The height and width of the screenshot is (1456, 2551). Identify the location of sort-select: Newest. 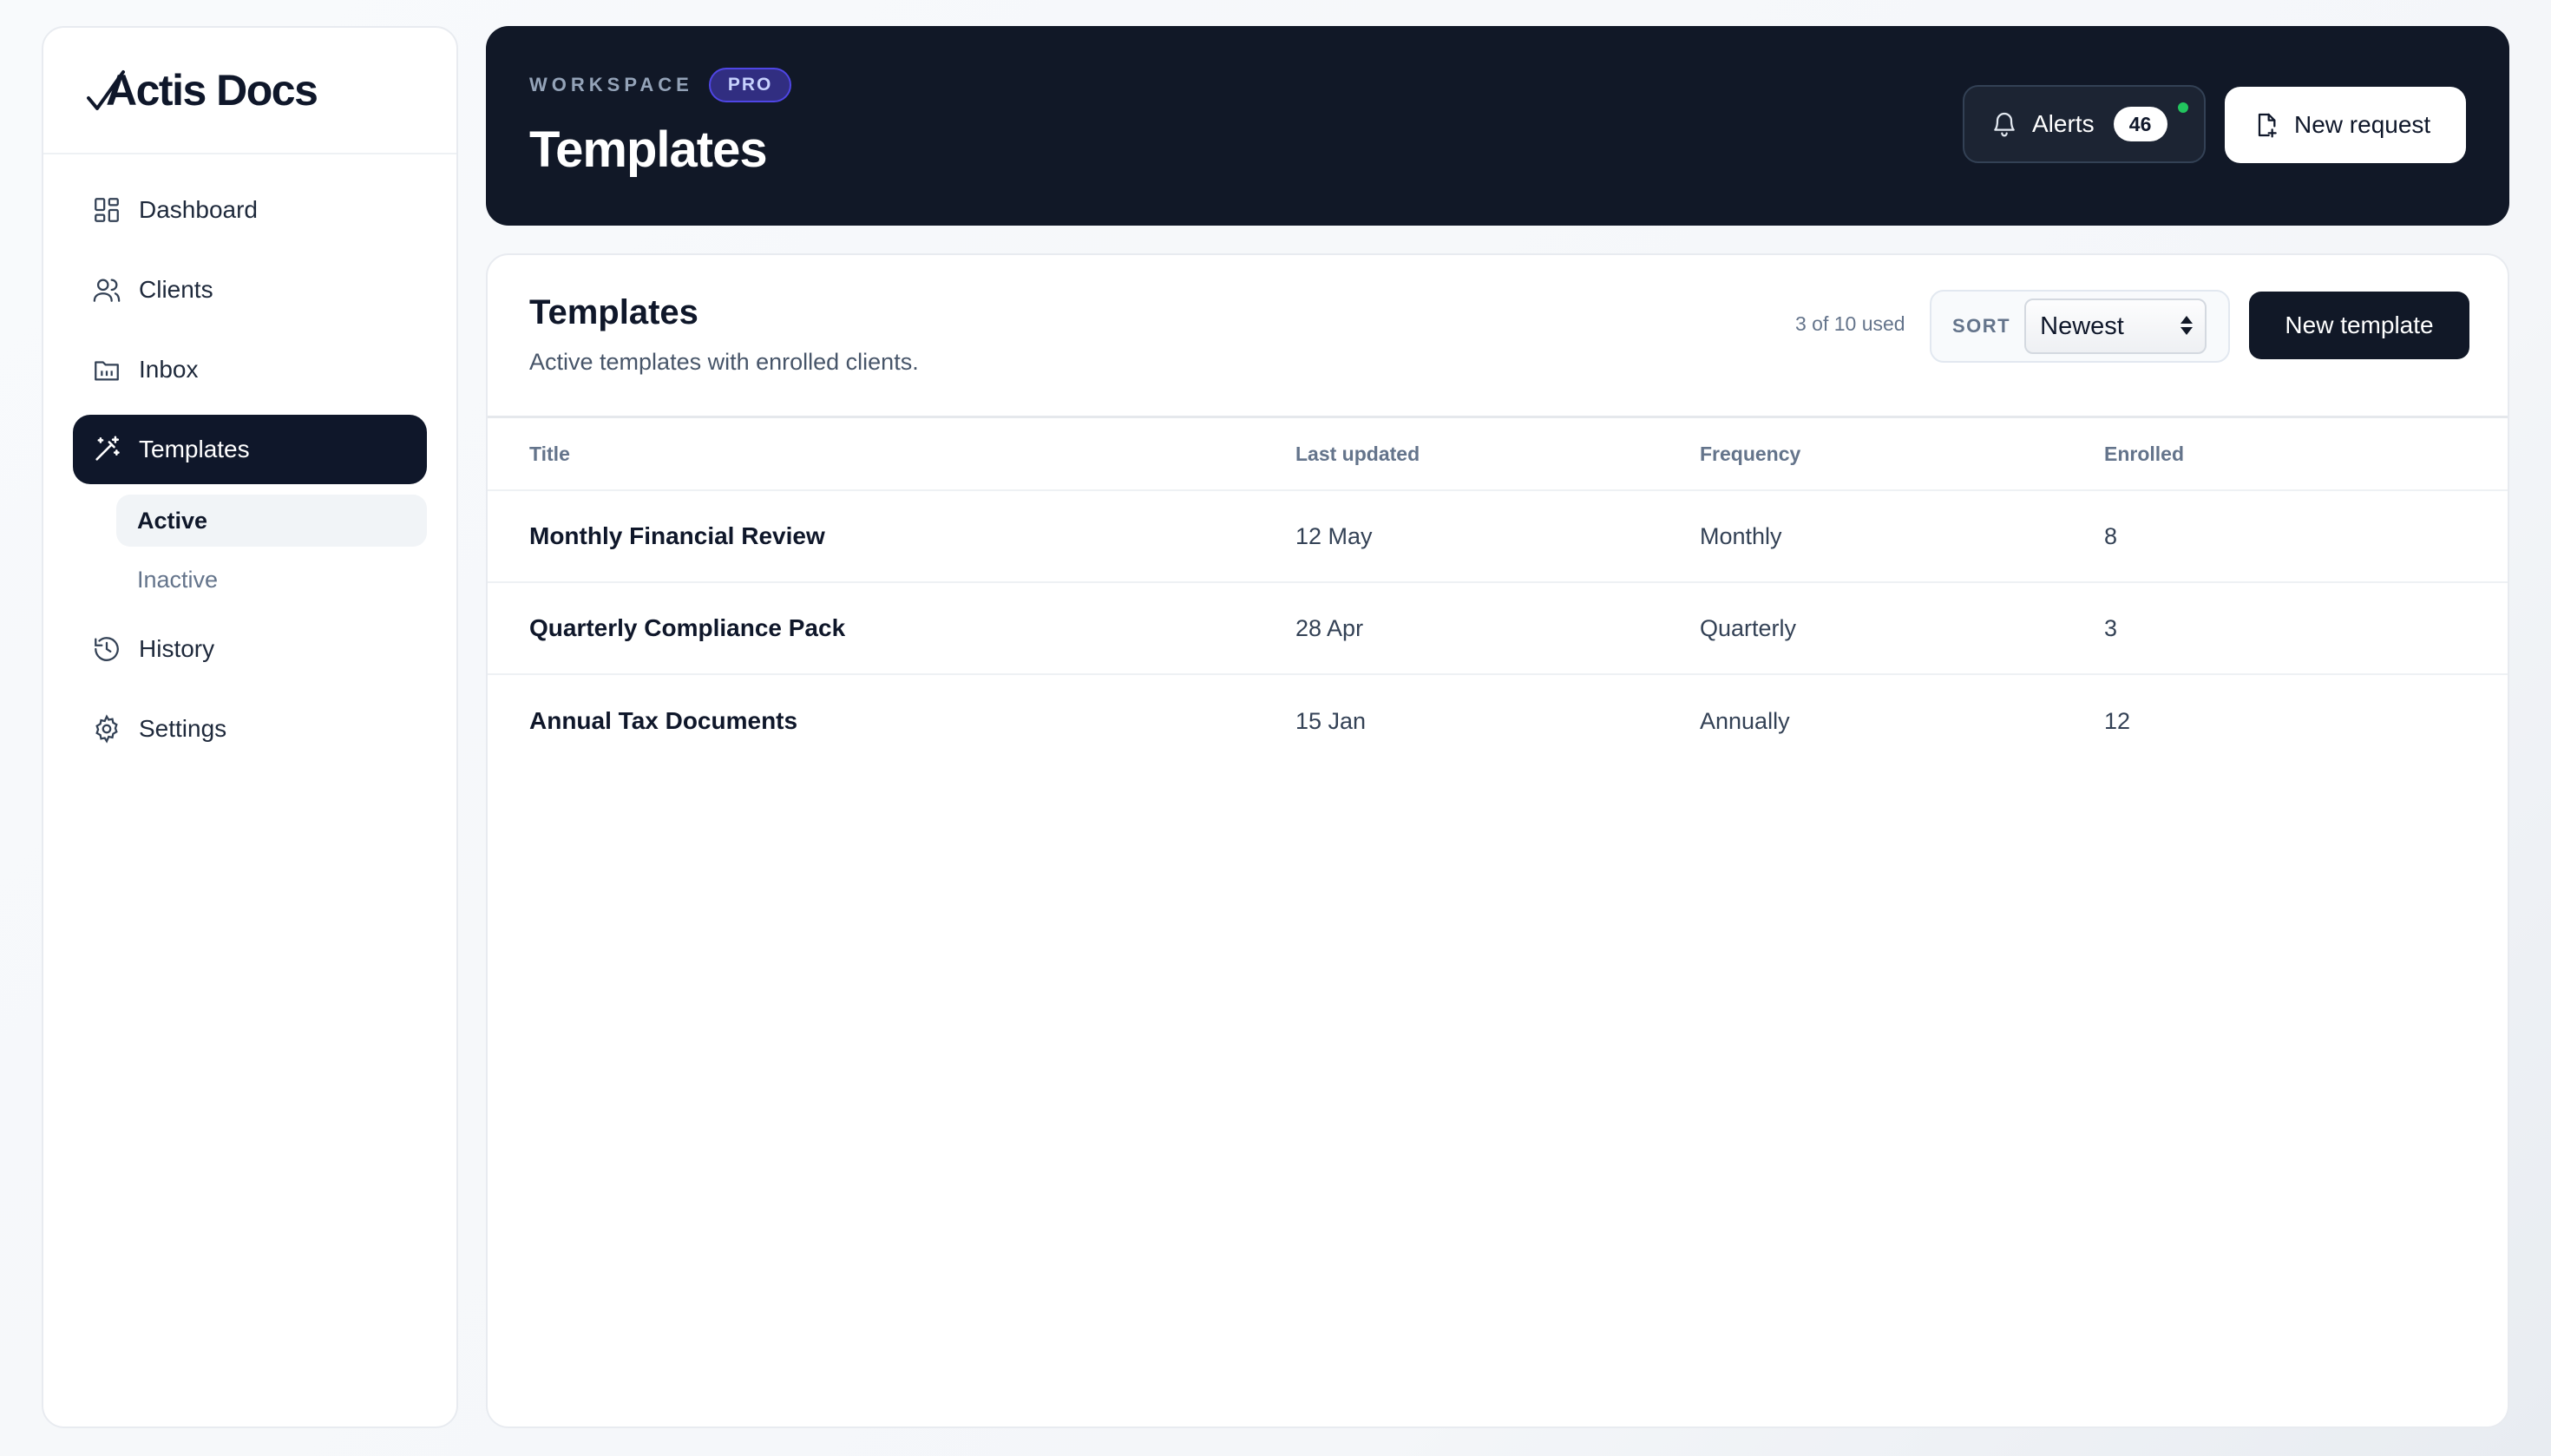
(2115, 326).